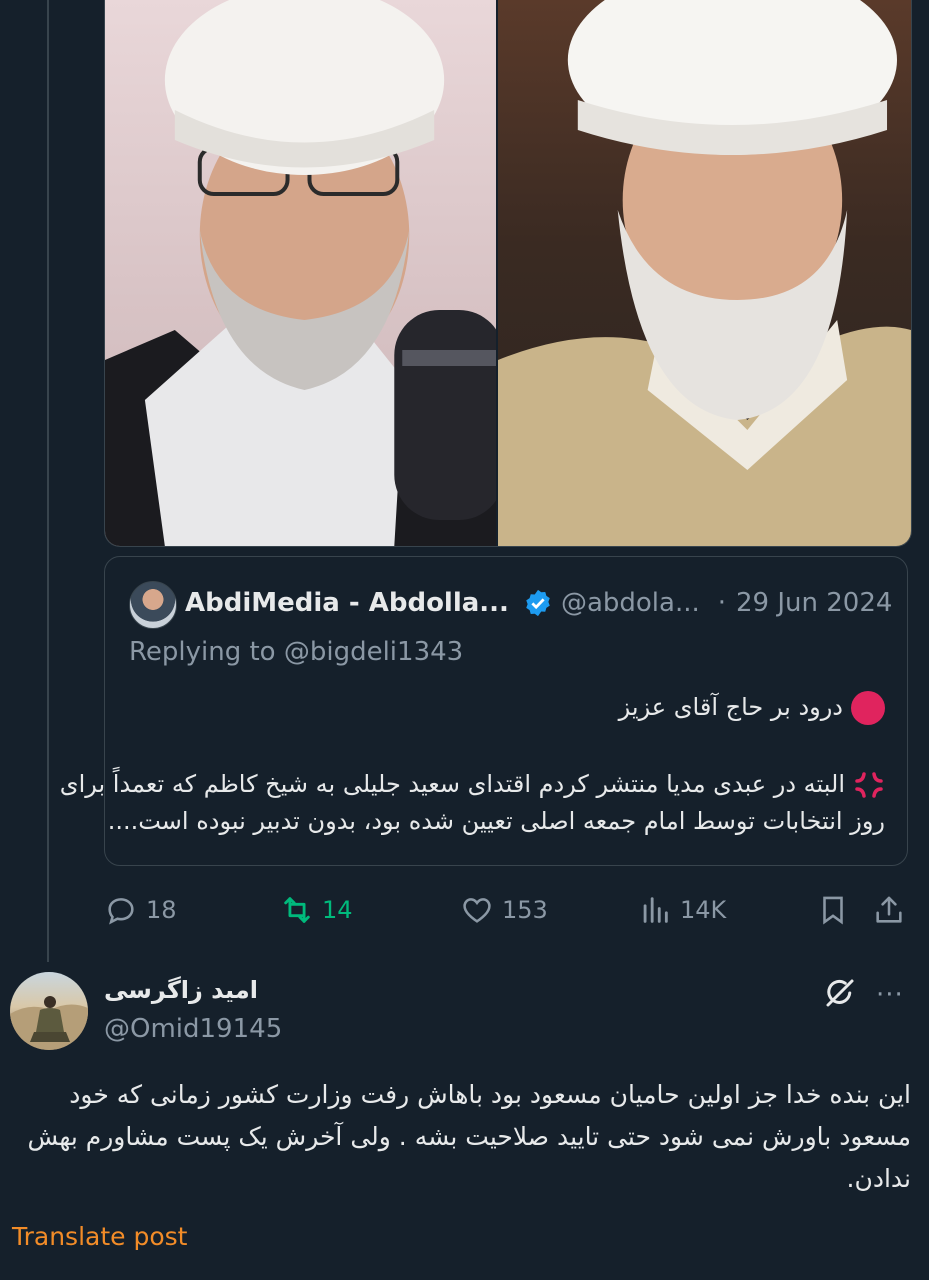 This screenshot has height=1280, width=929. Describe the element at coordinates (153, 605) in the screenshot. I see `quoted-author-avatar` at that location.